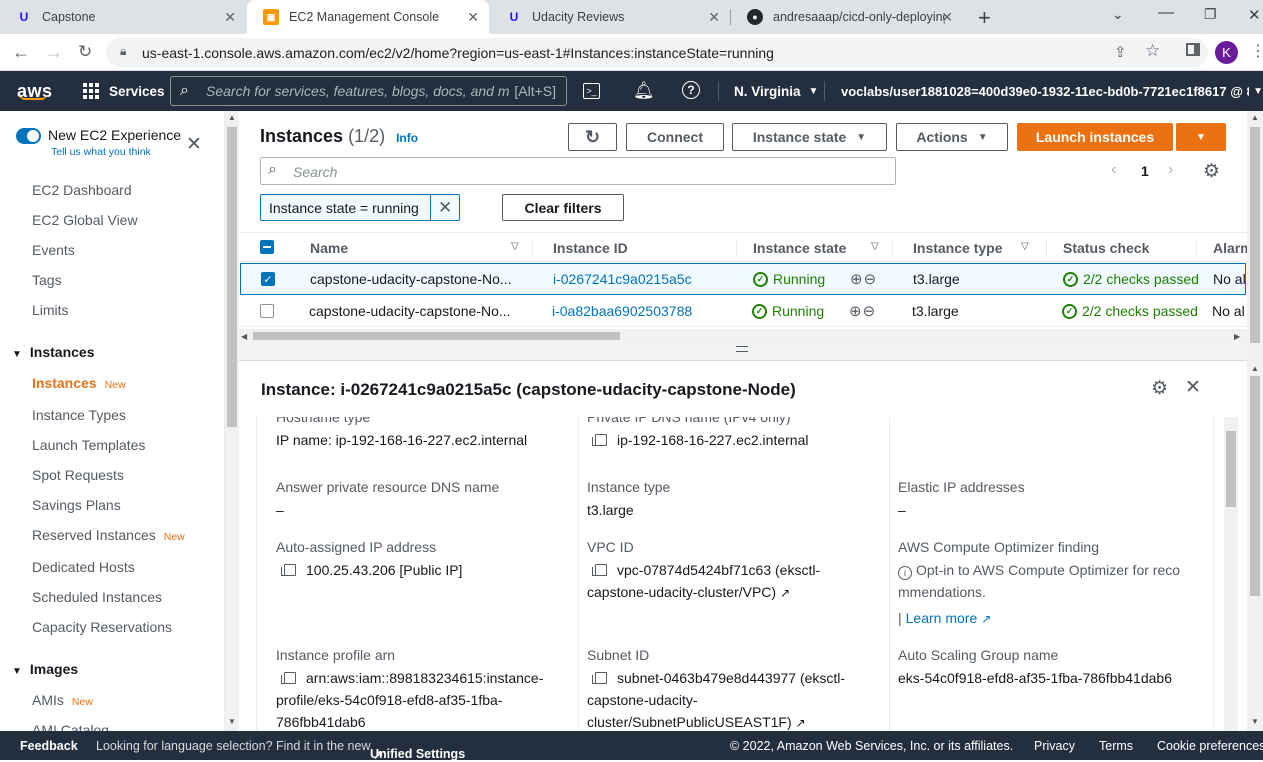 The width and height of the screenshot is (1263, 762). What do you see at coordinates (108, 535) in the screenshot?
I see `sidebar-item-reserved-instances: Reserved Instances New` at bounding box center [108, 535].